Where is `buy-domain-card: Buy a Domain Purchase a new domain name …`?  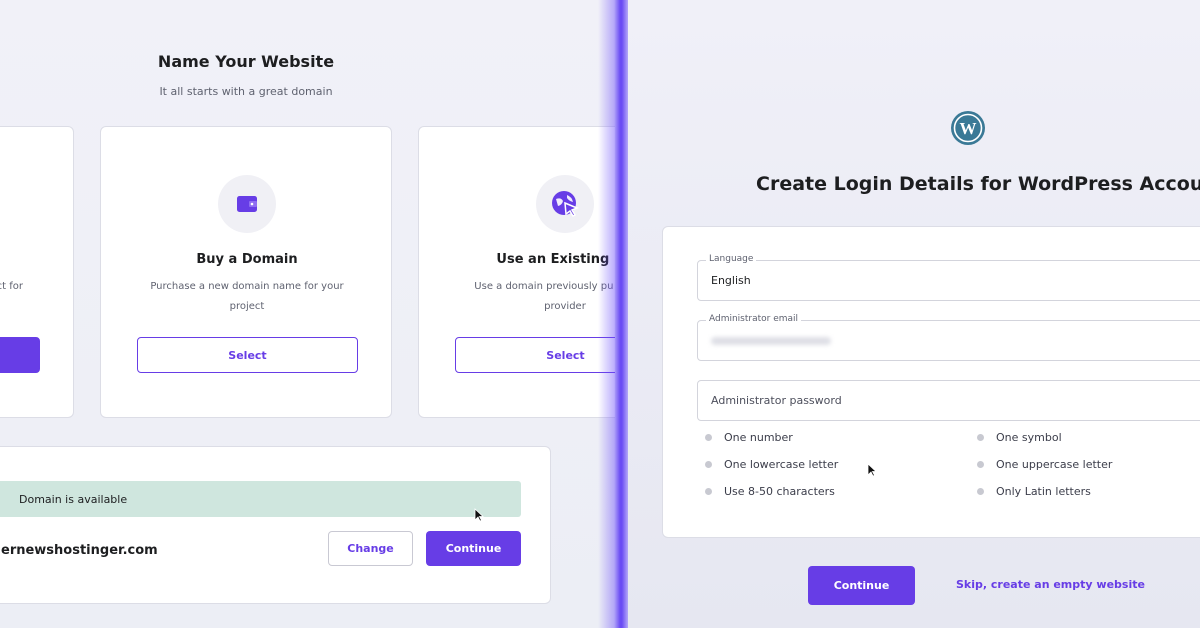
buy-domain-card: Buy a Domain Purchase a new domain name … is located at coordinates (246, 272).